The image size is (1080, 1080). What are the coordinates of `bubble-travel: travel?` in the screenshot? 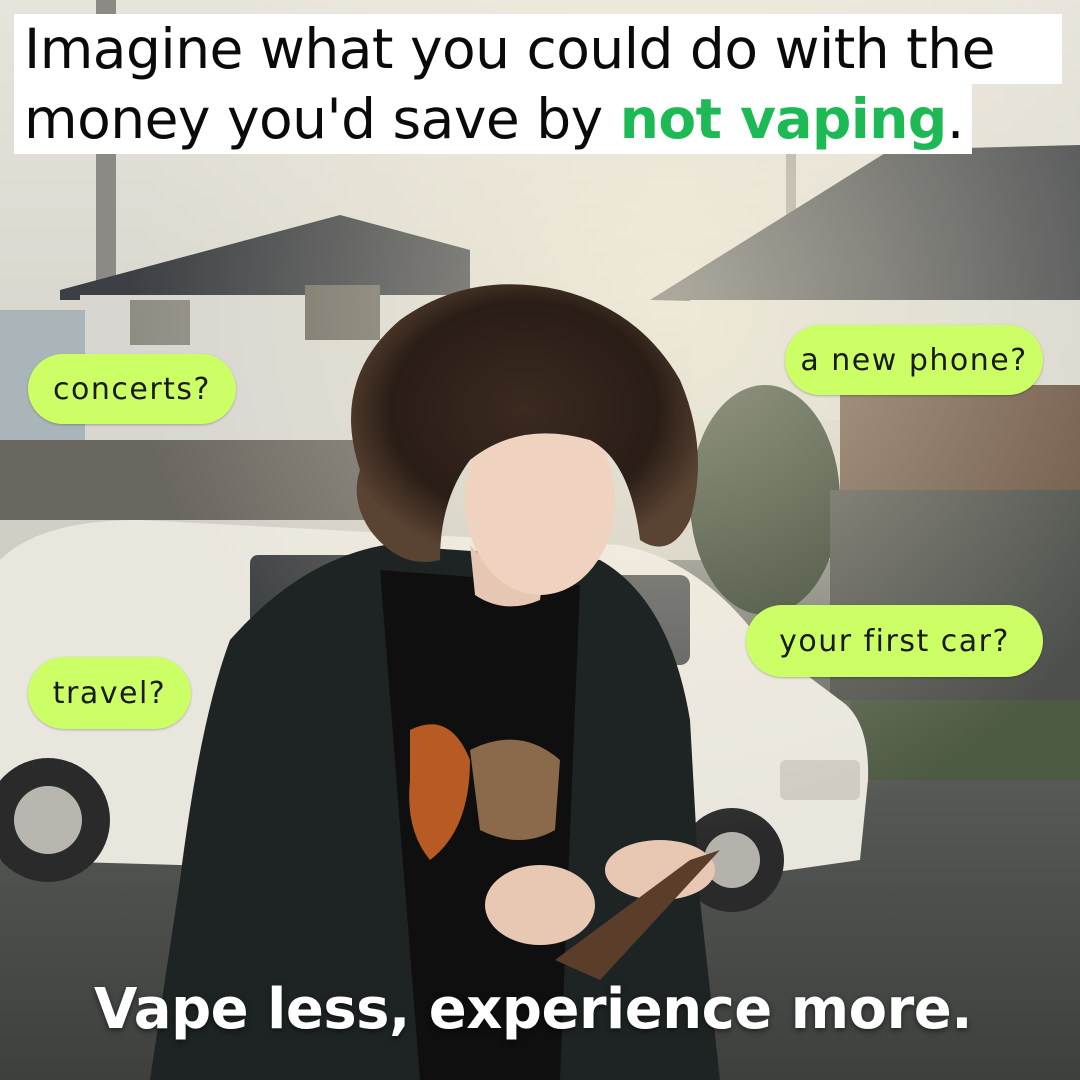 It's located at (109, 693).